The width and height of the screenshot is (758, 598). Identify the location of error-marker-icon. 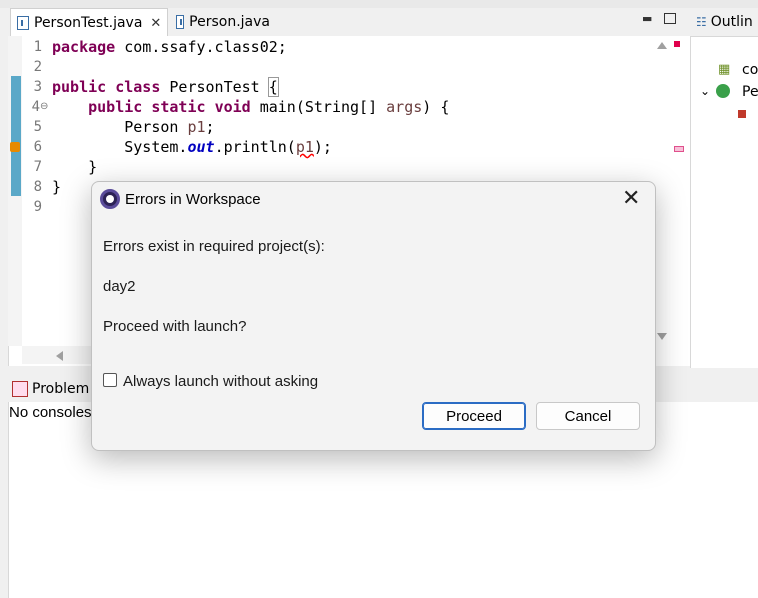
(15, 147).